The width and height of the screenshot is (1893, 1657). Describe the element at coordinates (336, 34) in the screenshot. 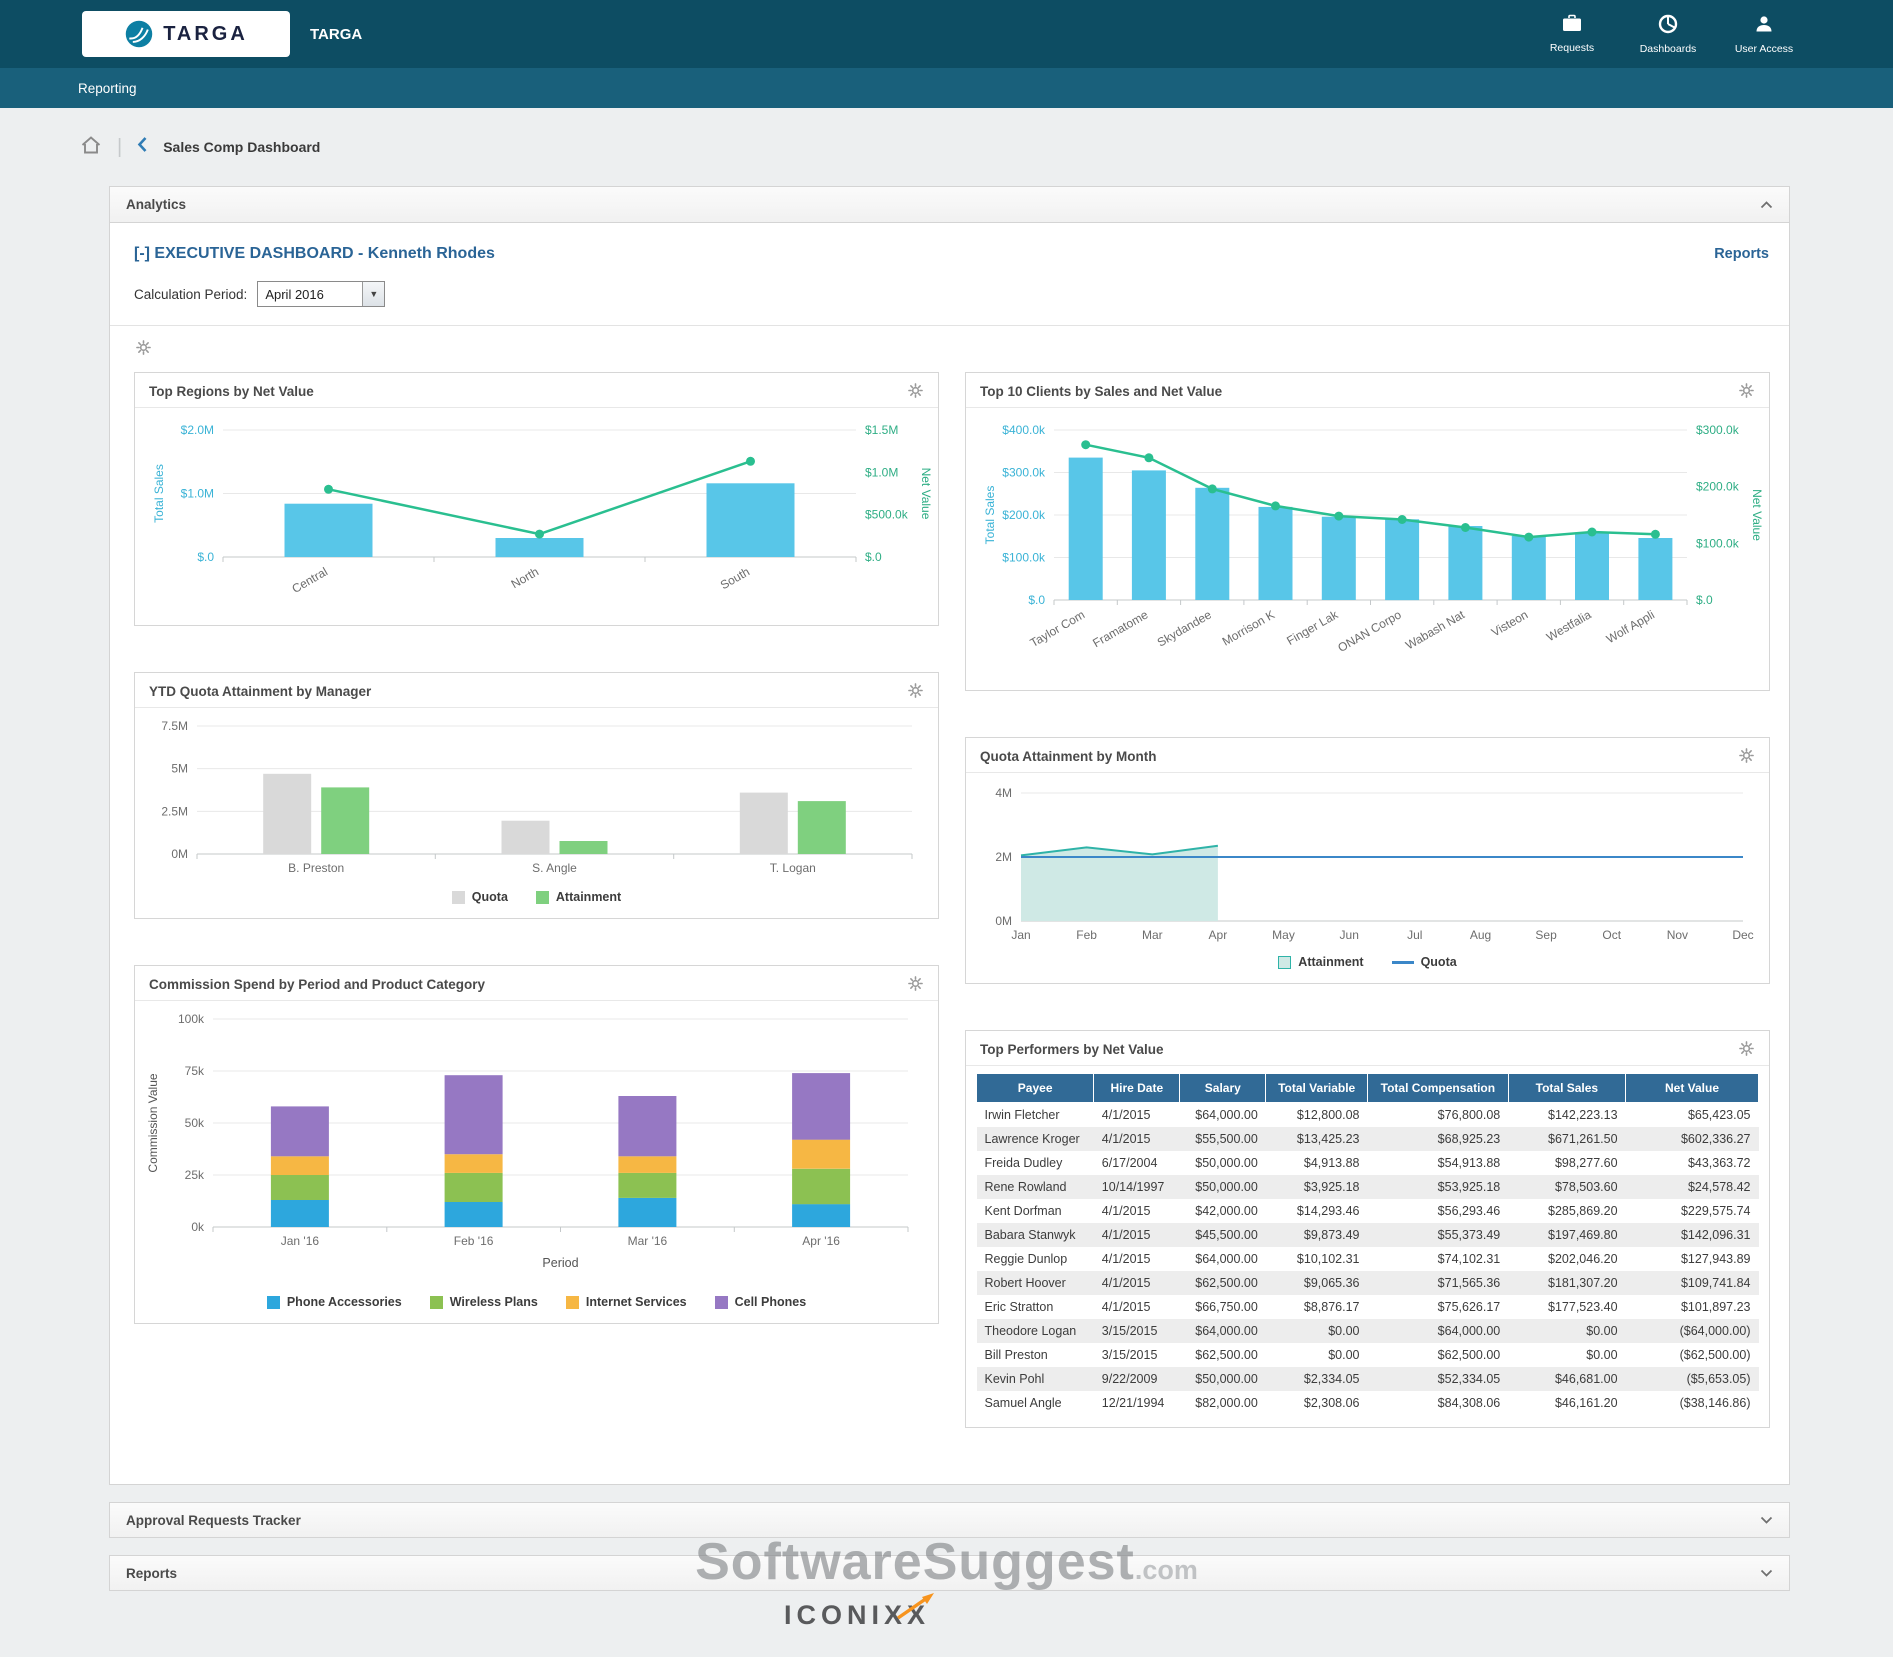

I see `app-title: TARGA` at that location.